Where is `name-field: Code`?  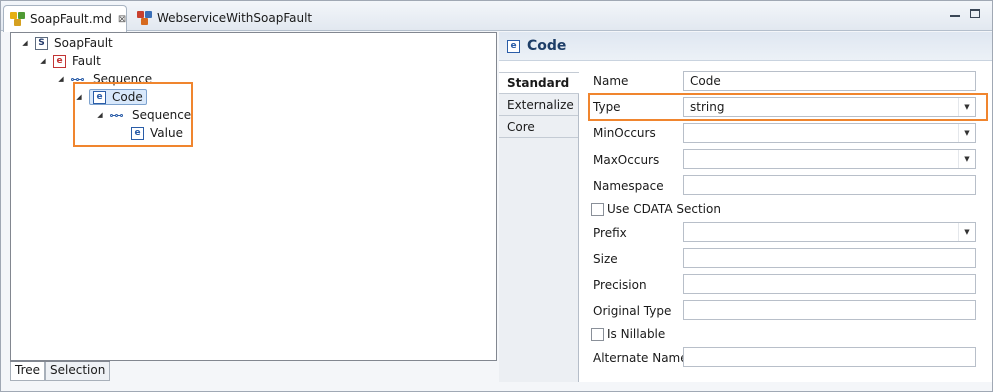 name-field: Code is located at coordinates (829, 81).